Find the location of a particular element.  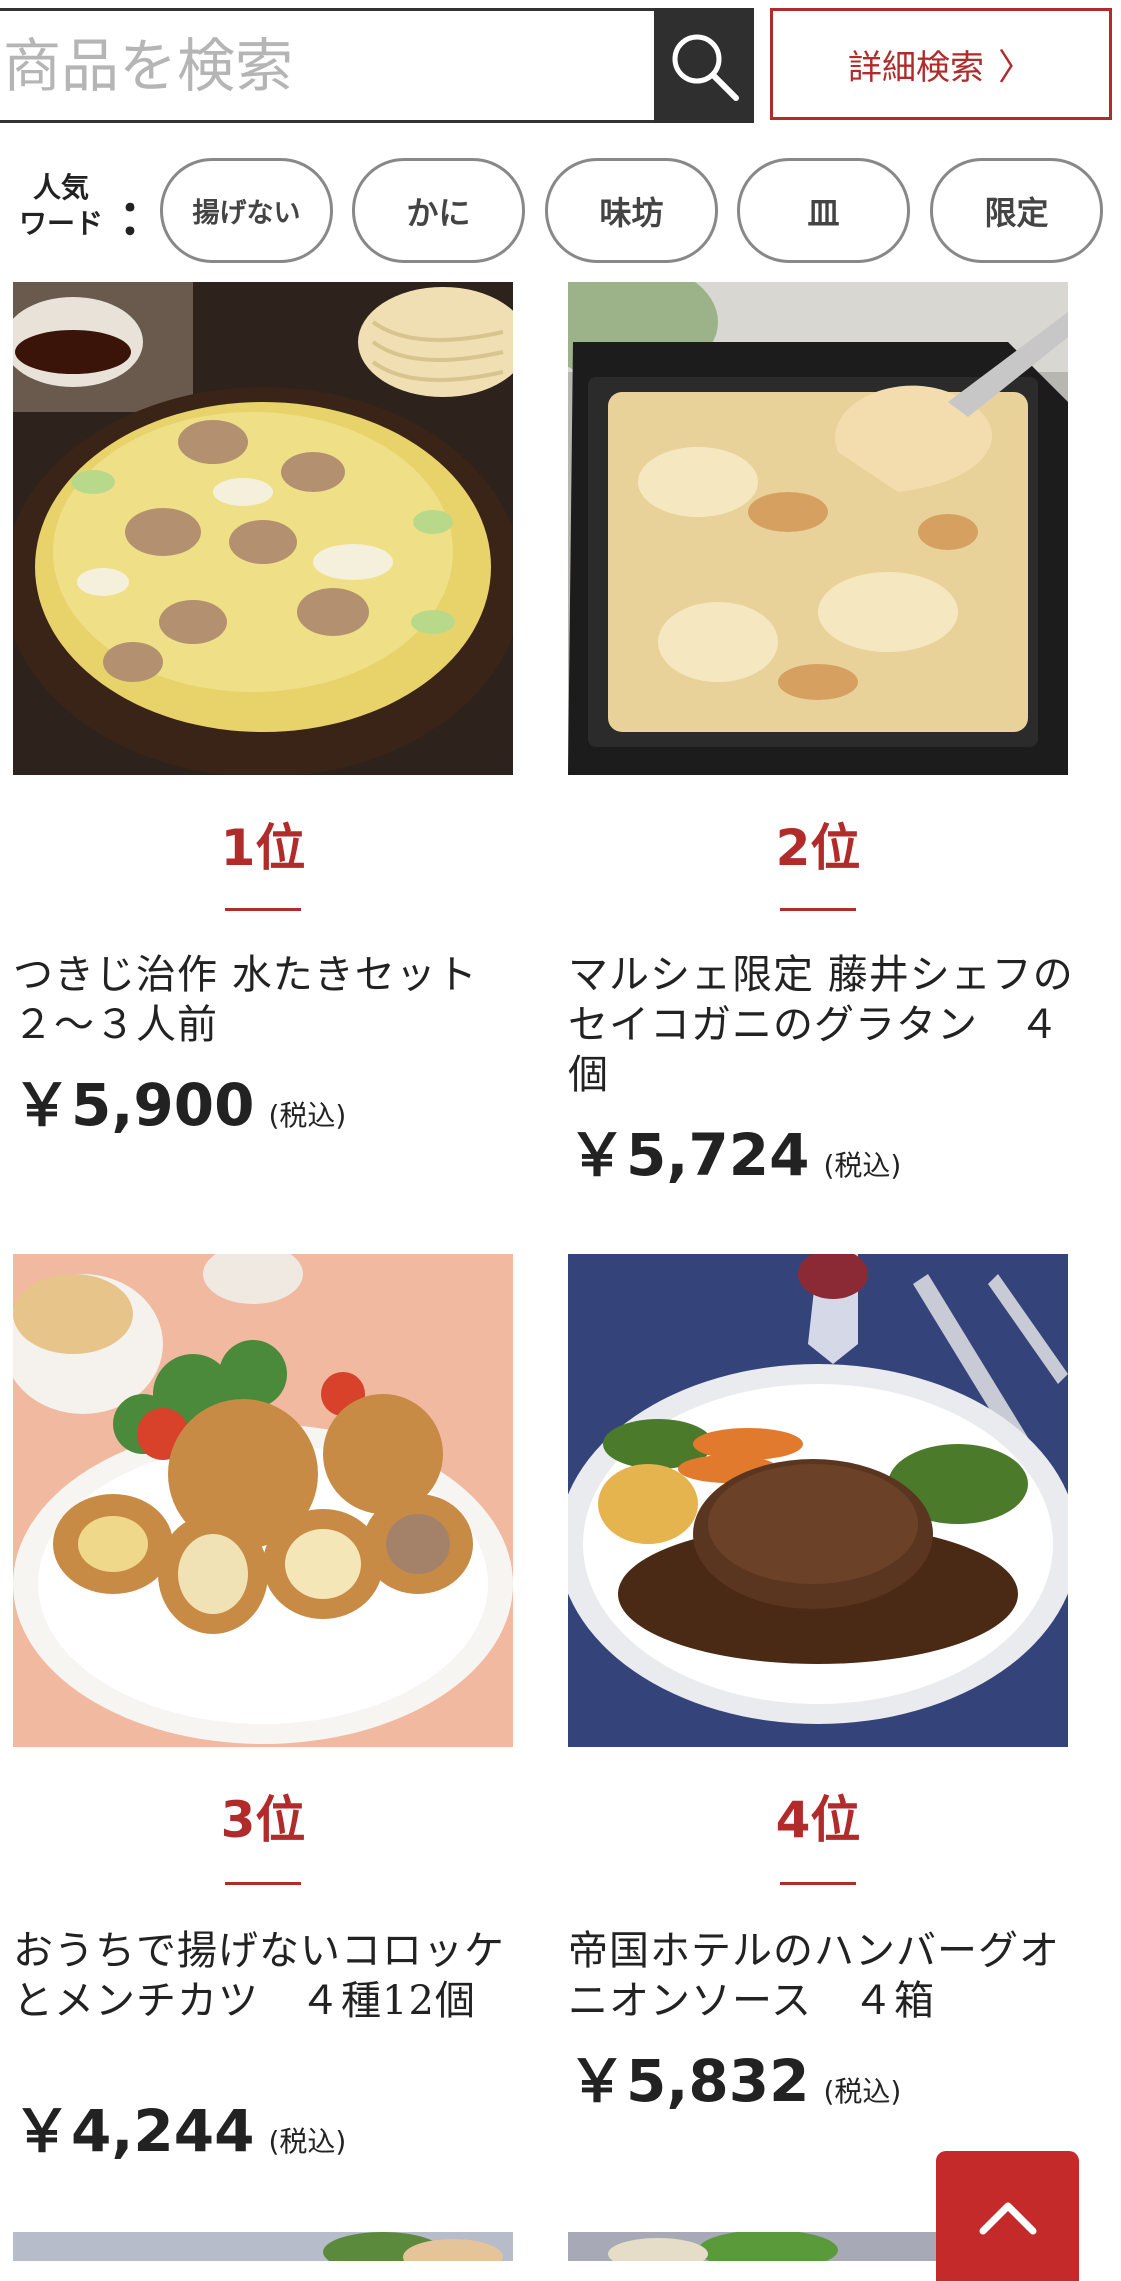

chip-gentei: 限定 is located at coordinates (1016, 210).